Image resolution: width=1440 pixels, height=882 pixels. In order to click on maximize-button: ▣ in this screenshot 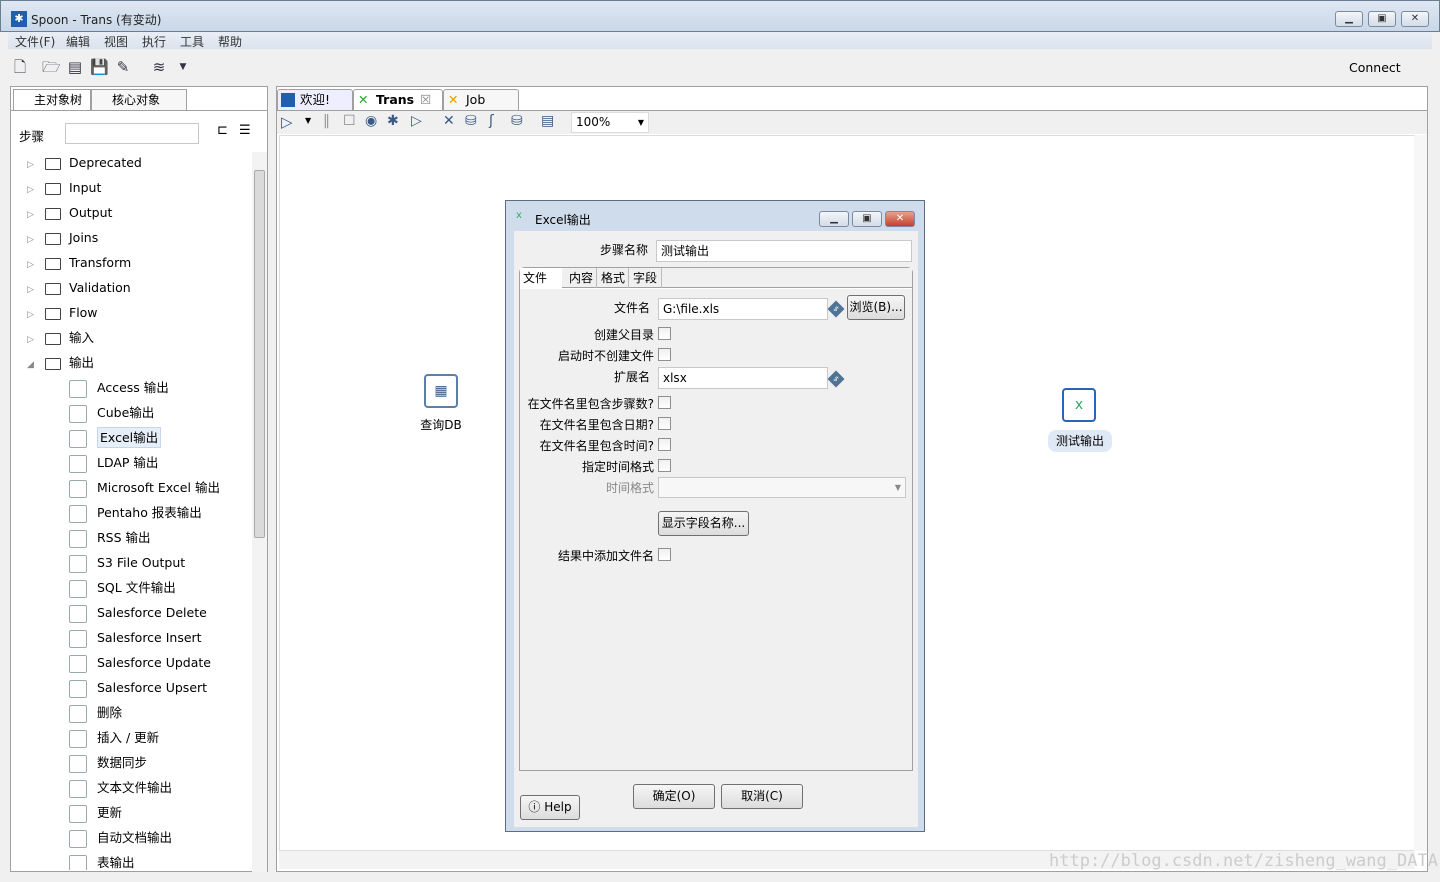, I will do `click(1382, 19)`.